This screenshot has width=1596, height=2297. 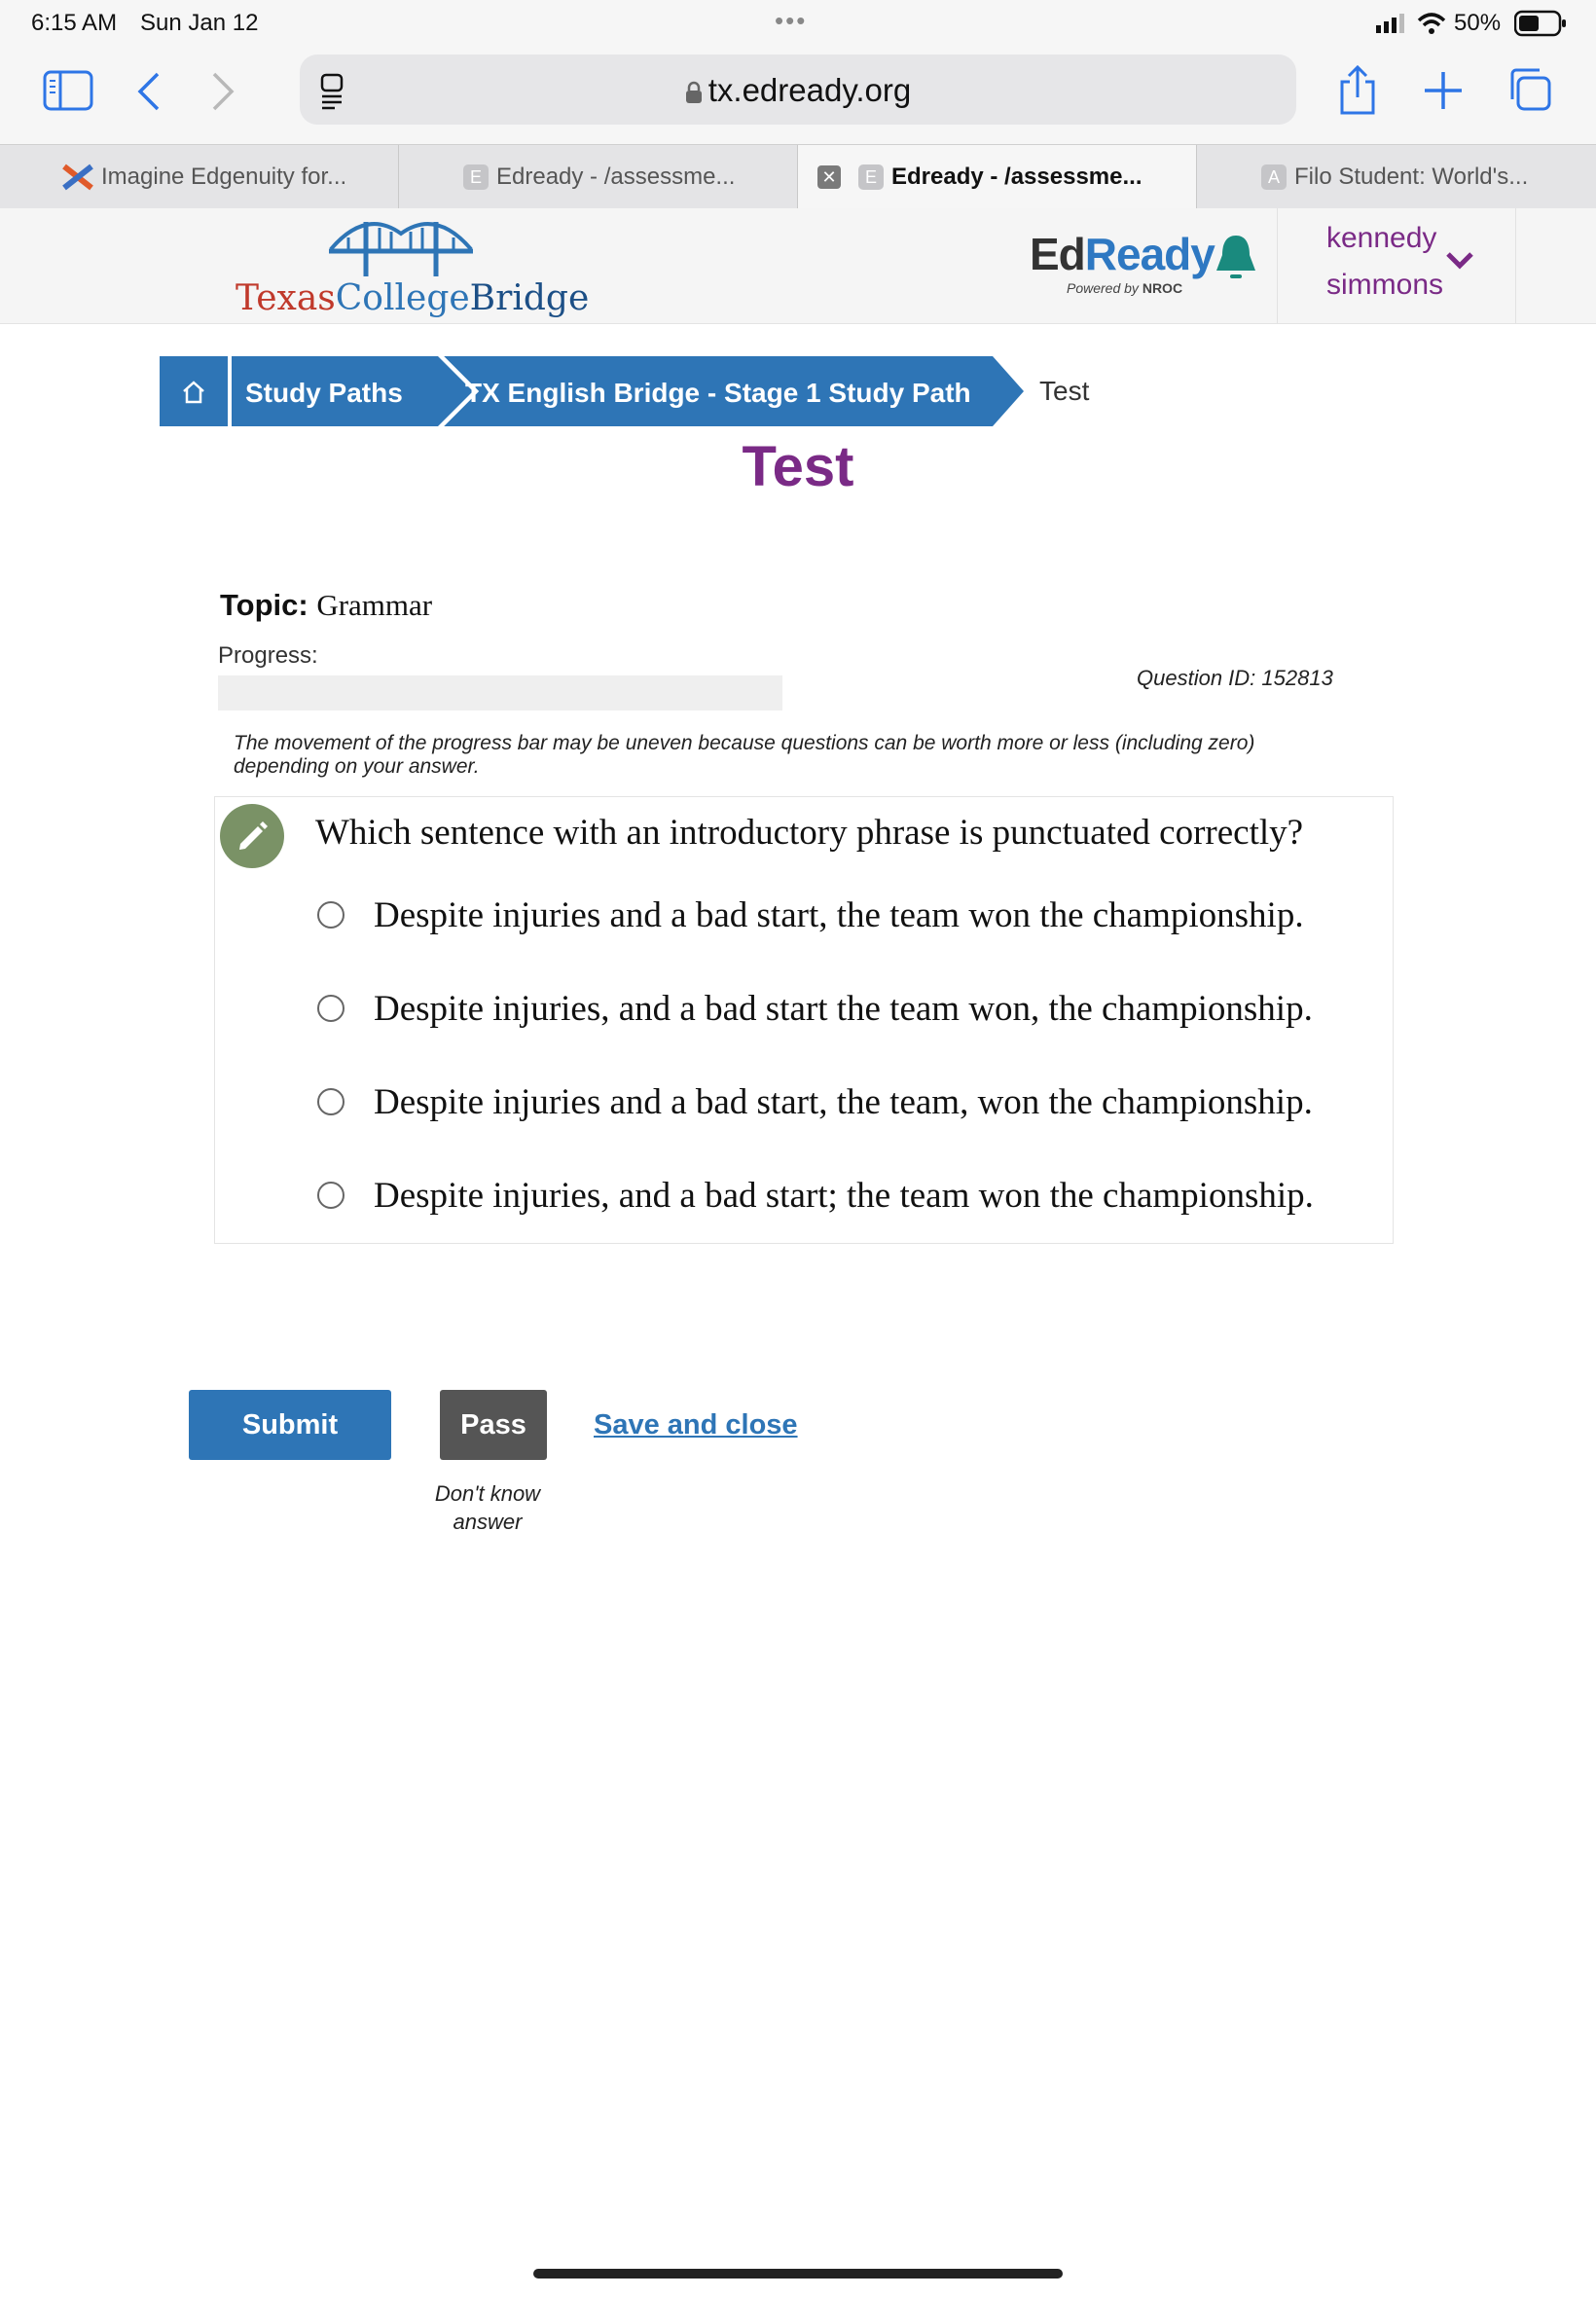 What do you see at coordinates (268, 656) in the screenshot?
I see `progress-label: Progress:` at bounding box center [268, 656].